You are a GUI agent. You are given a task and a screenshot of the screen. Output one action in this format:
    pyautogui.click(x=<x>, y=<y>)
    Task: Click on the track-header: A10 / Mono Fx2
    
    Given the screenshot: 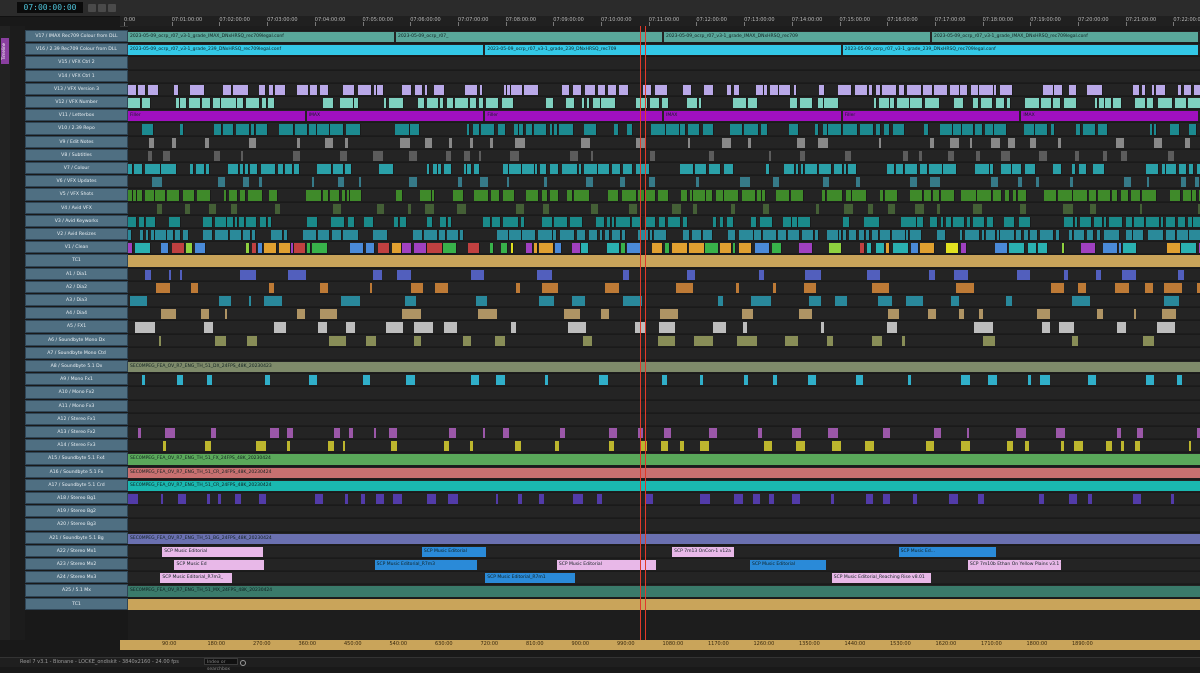 What is the action you would take?
    pyautogui.click(x=76, y=392)
    